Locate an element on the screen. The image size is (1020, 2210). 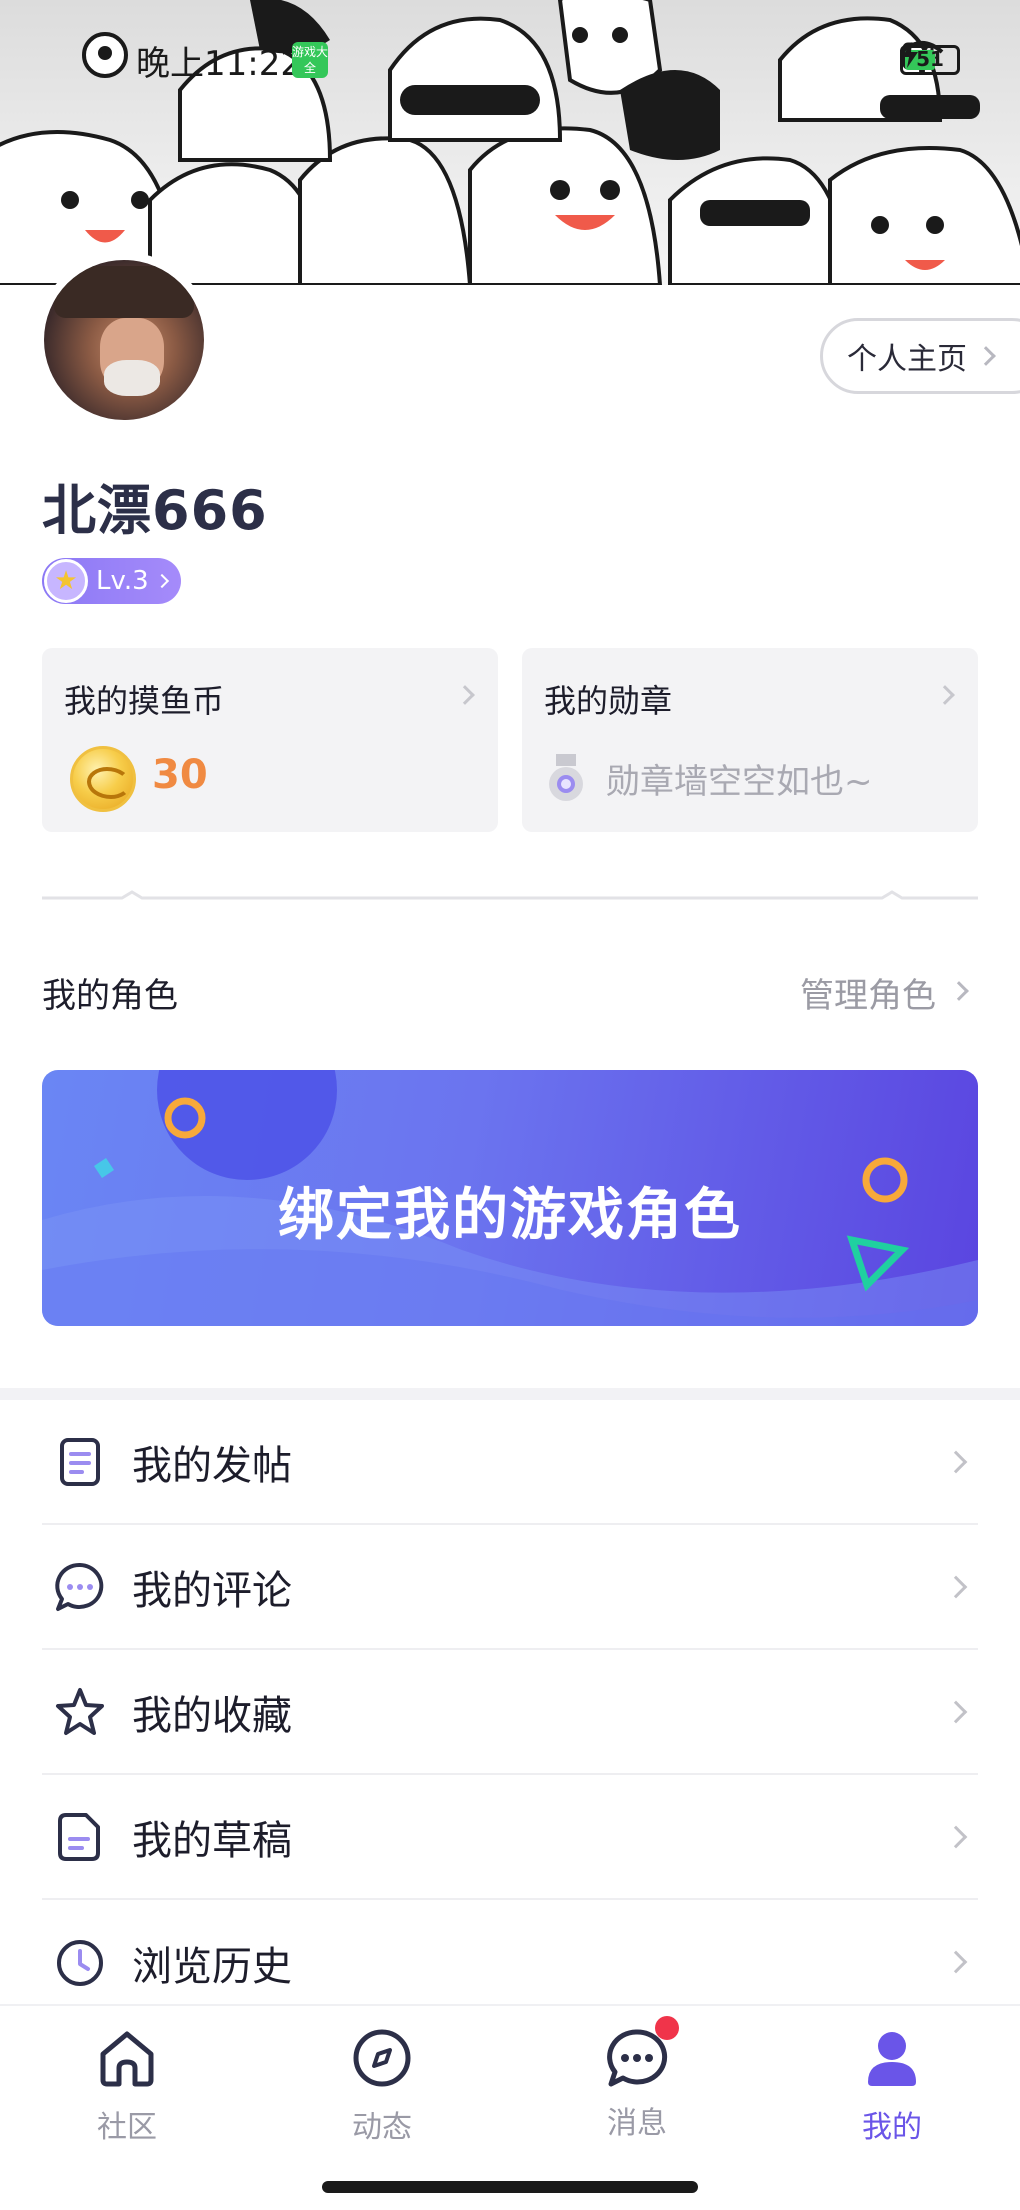
manage-roles-link: 管理角色 is located at coordinates (868, 992).